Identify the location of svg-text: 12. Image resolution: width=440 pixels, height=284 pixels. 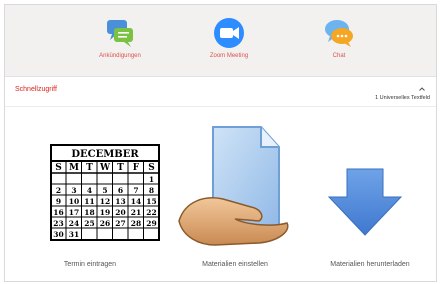
(105, 201).